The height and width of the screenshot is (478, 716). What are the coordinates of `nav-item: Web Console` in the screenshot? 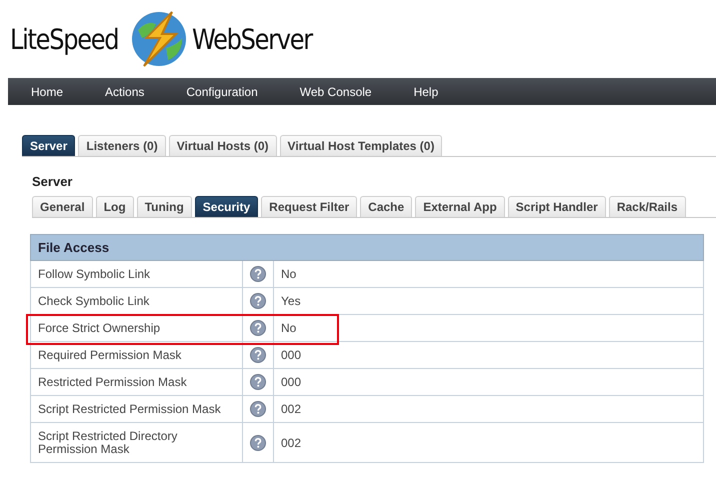 It's located at (336, 91).